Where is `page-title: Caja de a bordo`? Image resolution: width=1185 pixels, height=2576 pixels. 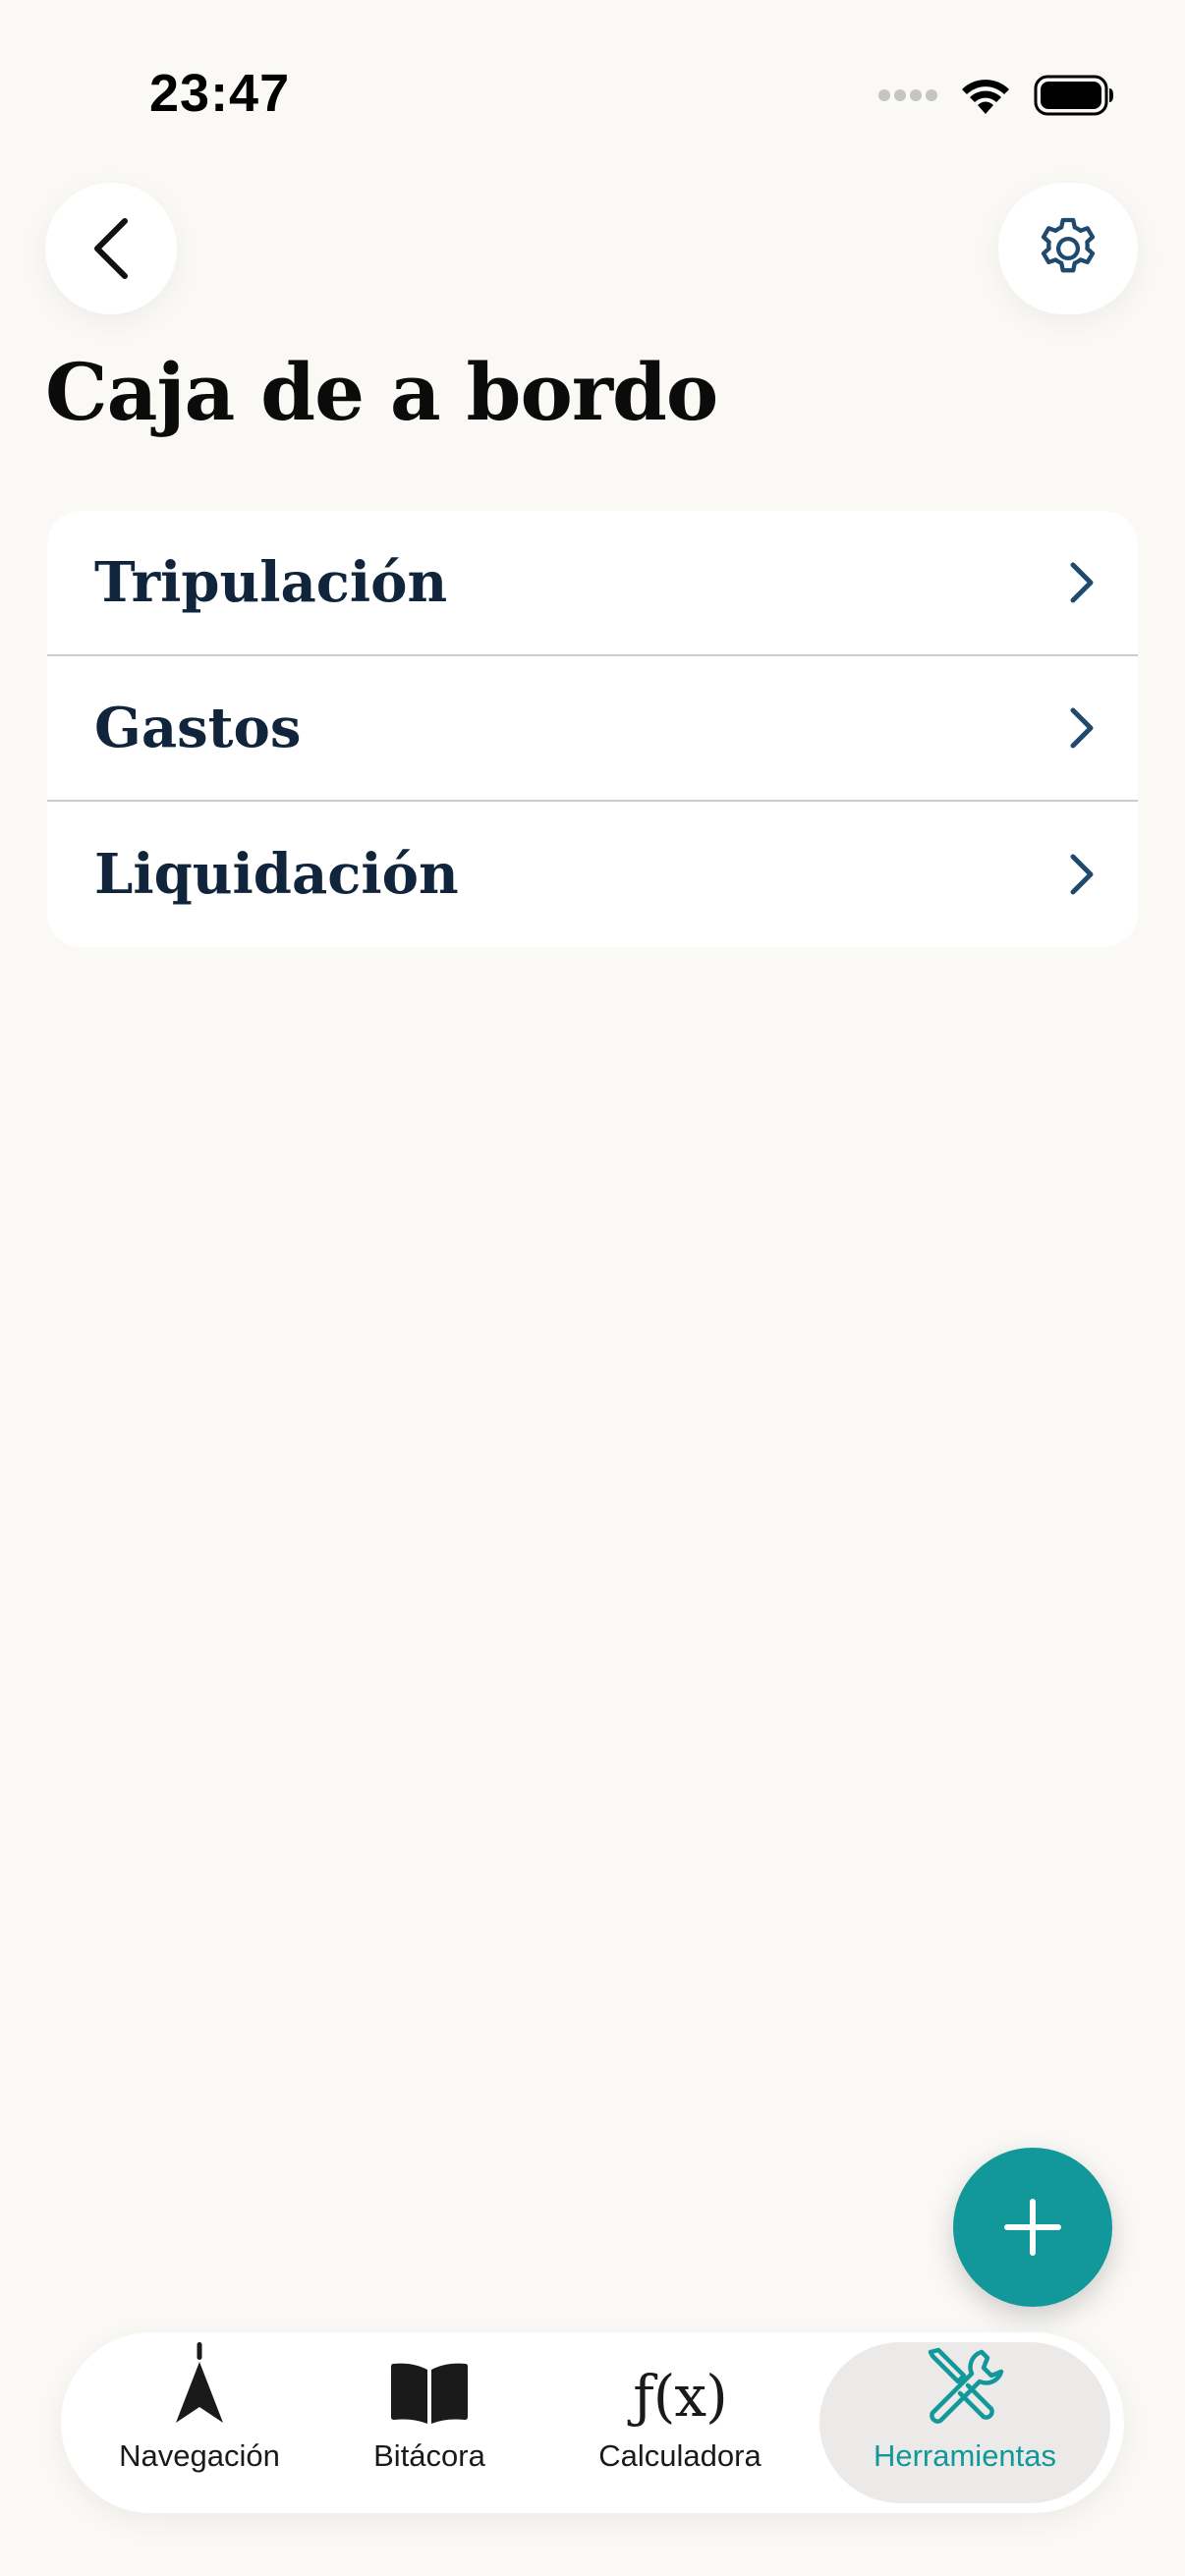 page-title: Caja de a bordo is located at coordinates (382, 392).